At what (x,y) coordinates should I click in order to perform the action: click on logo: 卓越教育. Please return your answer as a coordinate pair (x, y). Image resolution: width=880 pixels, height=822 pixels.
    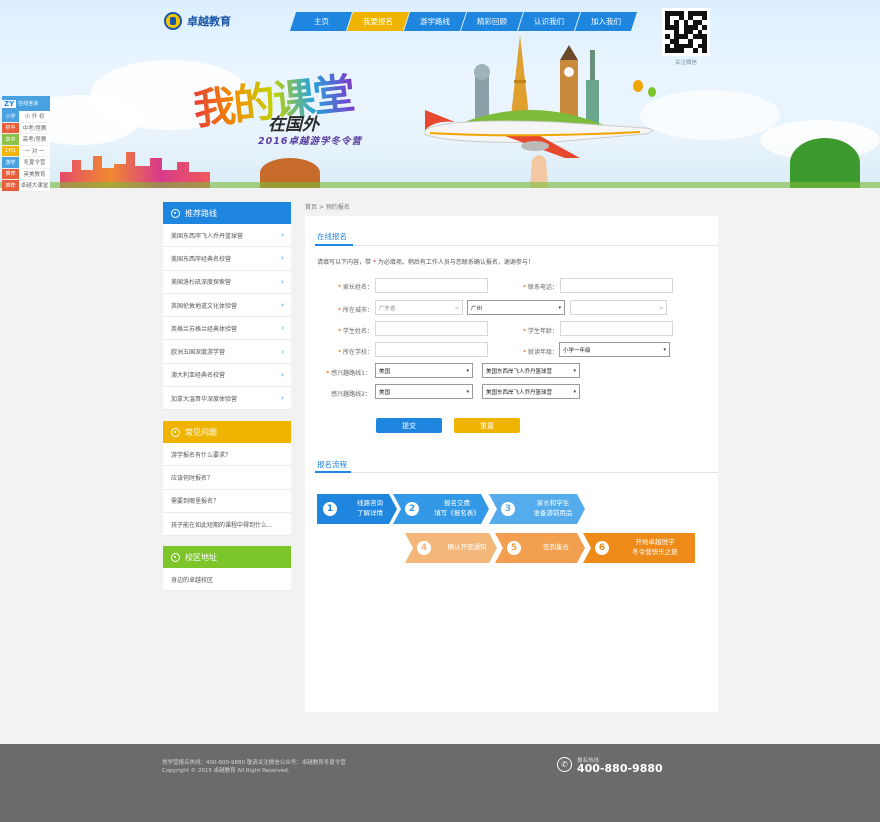
    Looking at the image, I should click on (197, 21).